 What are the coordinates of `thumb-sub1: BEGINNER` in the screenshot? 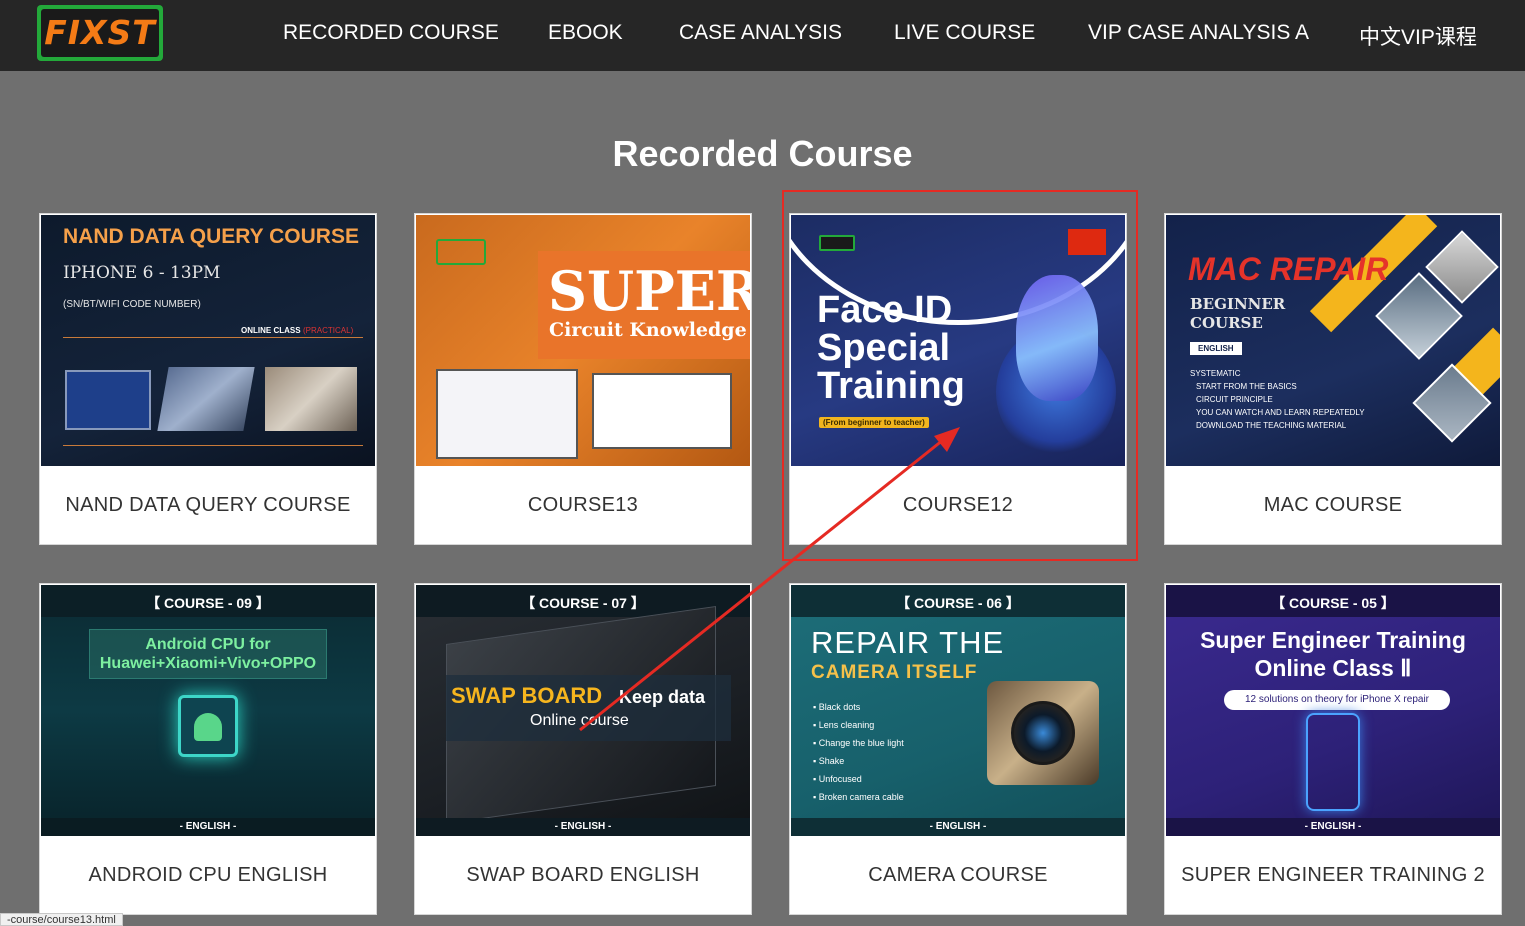 It's located at (1238, 304).